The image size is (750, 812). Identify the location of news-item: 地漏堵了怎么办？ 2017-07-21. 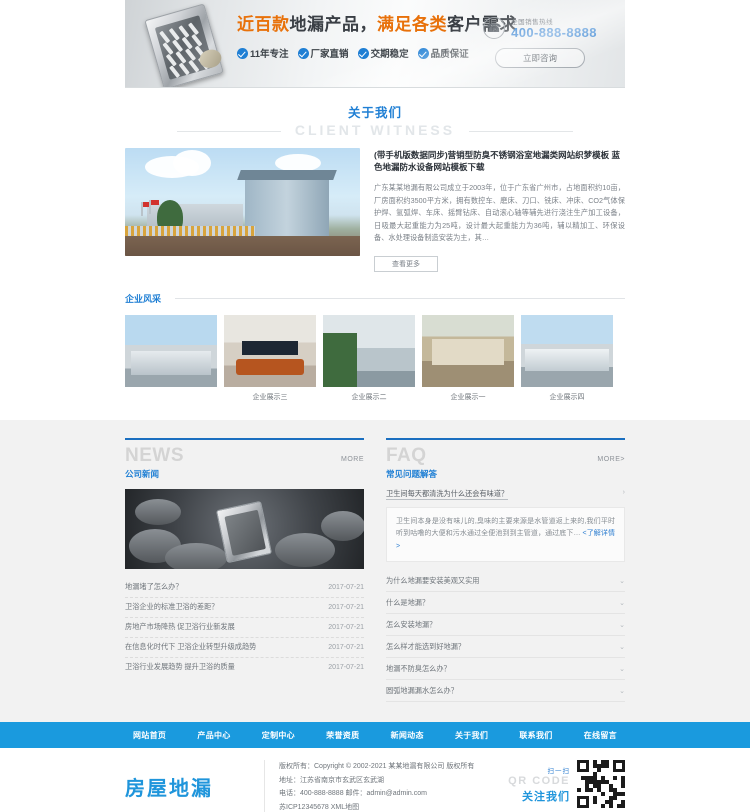
(244, 588).